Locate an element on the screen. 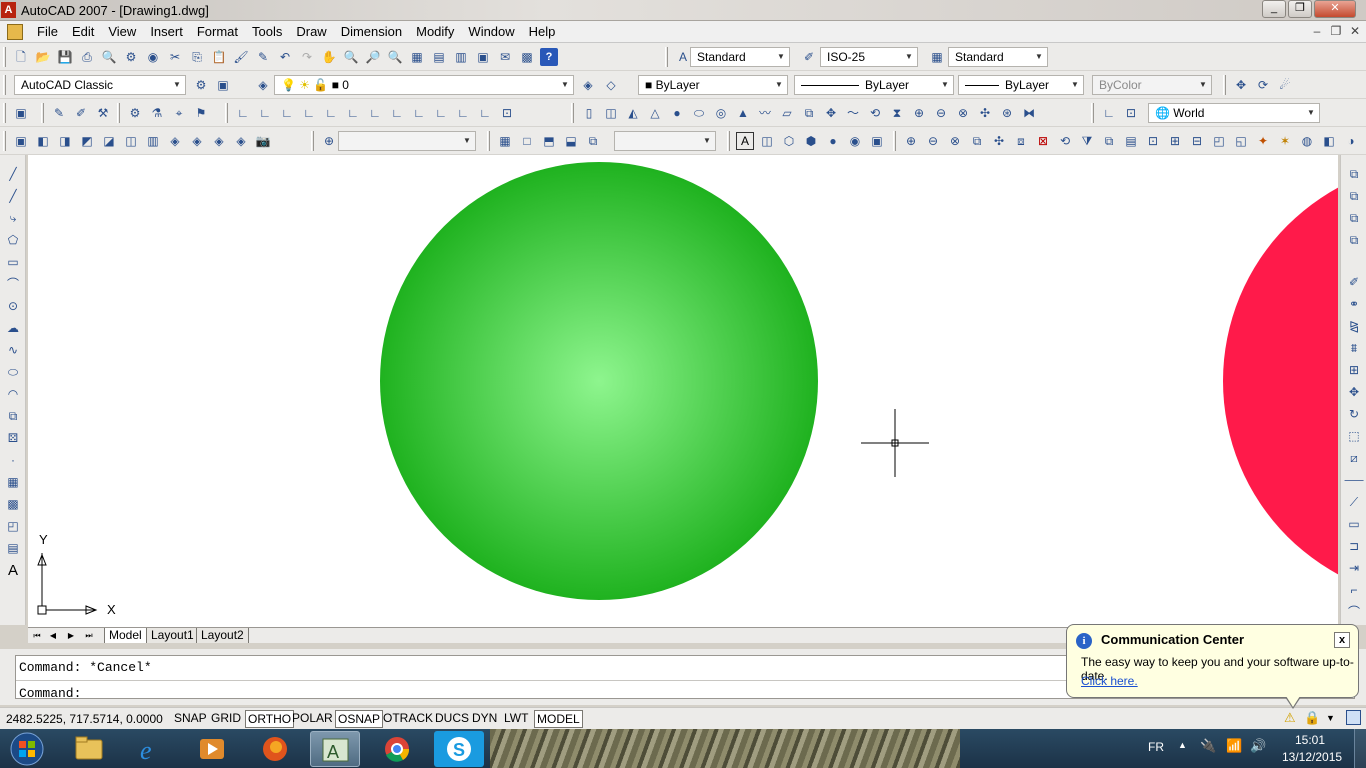  polygonal-viewport-icon: ⬒ is located at coordinates (549, 141).